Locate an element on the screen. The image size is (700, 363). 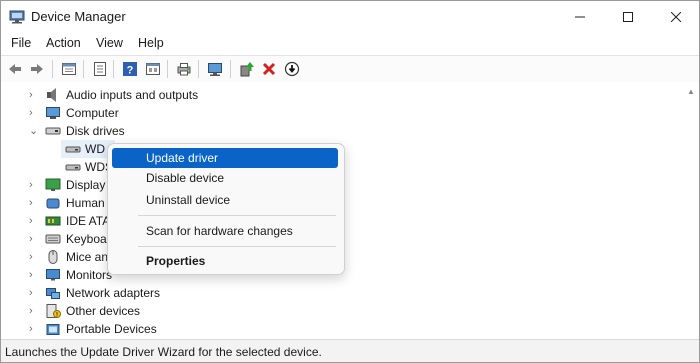
back-button is located at coordinates (15, 69).